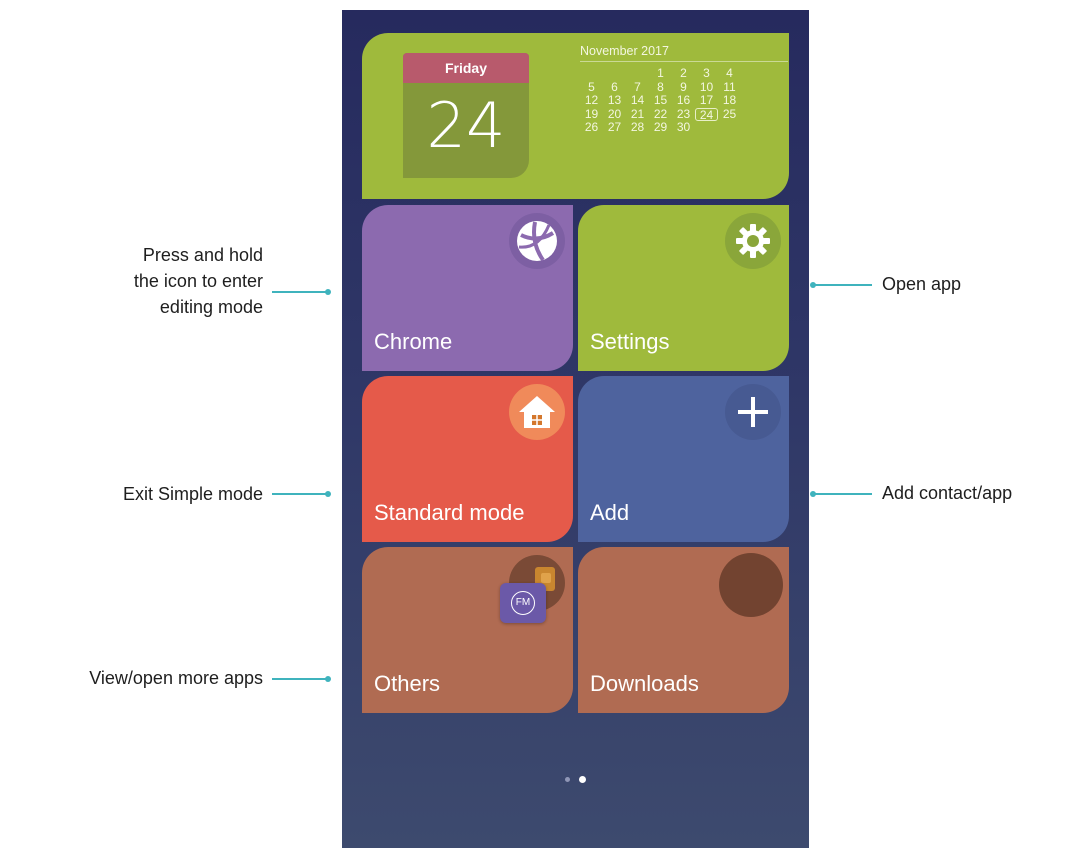 This screenshot has height=848, width=1071. Describe the element at coordinates (706, 114) in the screenshot. I see `calendar-today-cell: 24` at that location.